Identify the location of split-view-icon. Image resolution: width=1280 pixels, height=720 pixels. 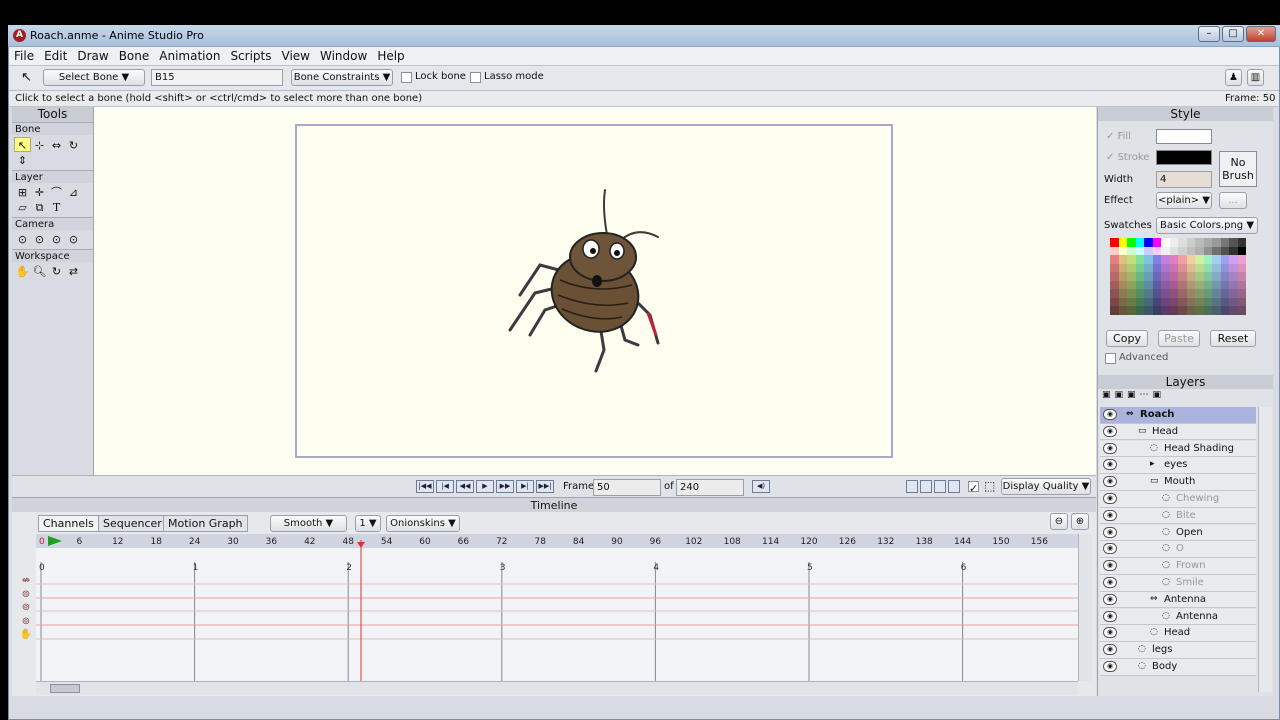
(926, 486).